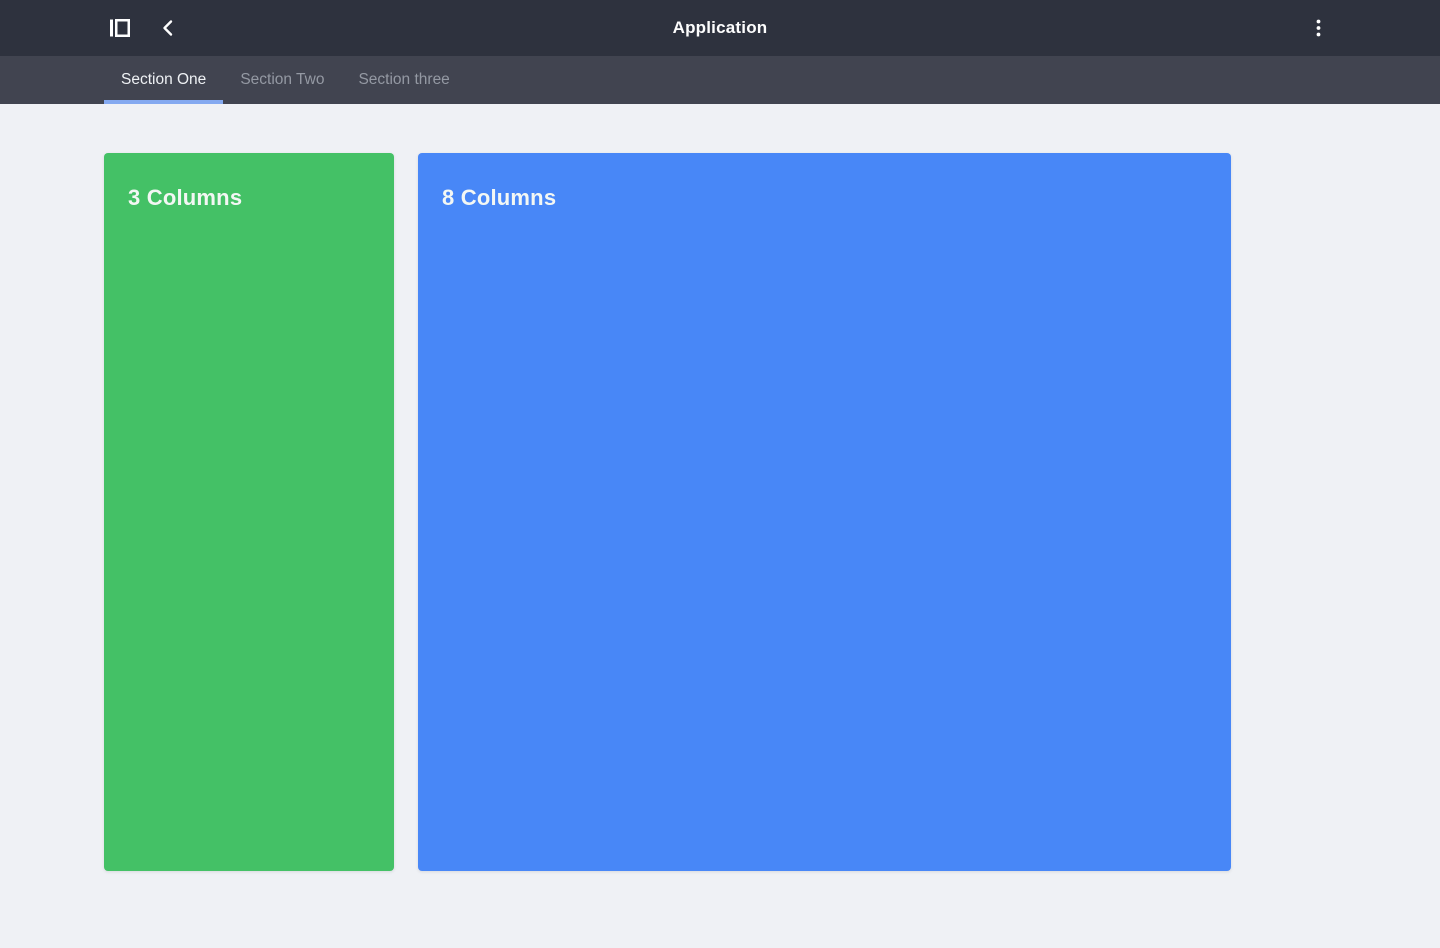 Image resolution: width=1440 pixels, height=948 pixels. Describe the element at coordinates (185, 197) in the screenshot. I see `card-3-columns-title: 3 Columns` at that location.